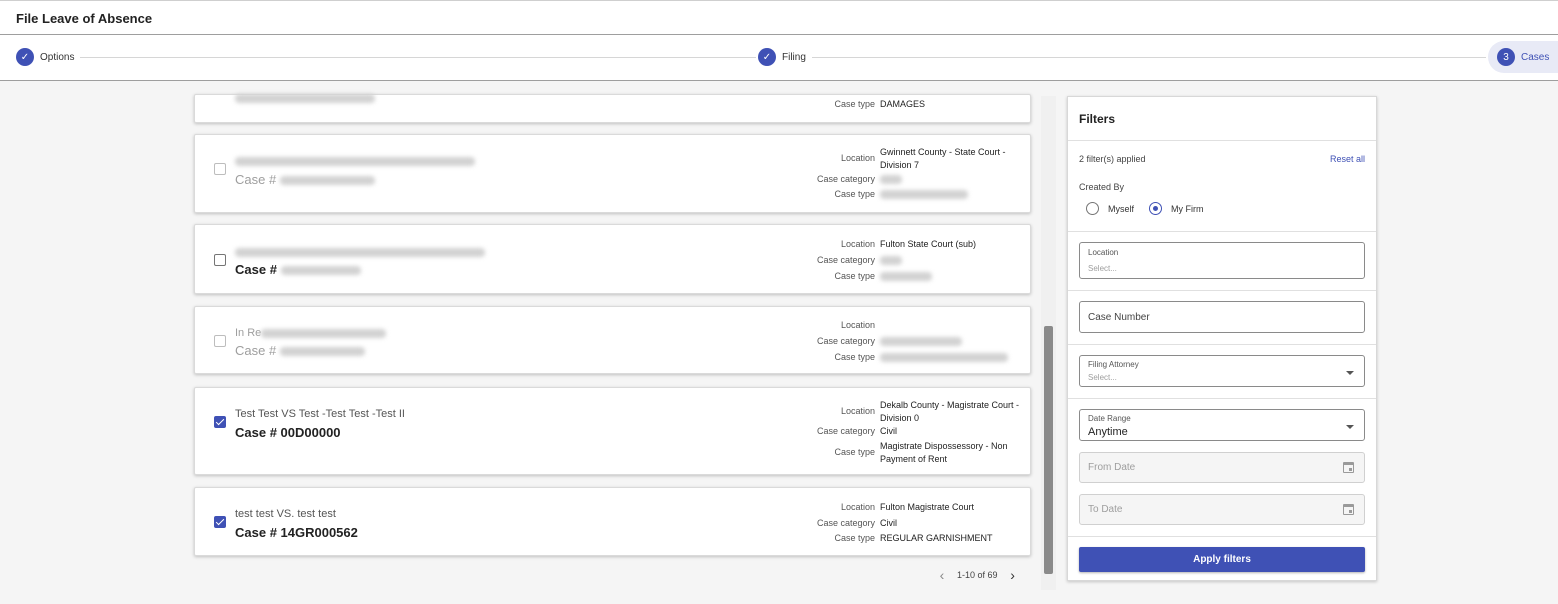  I want to click on page-range: 1-10 of 69, so click(977, 575).